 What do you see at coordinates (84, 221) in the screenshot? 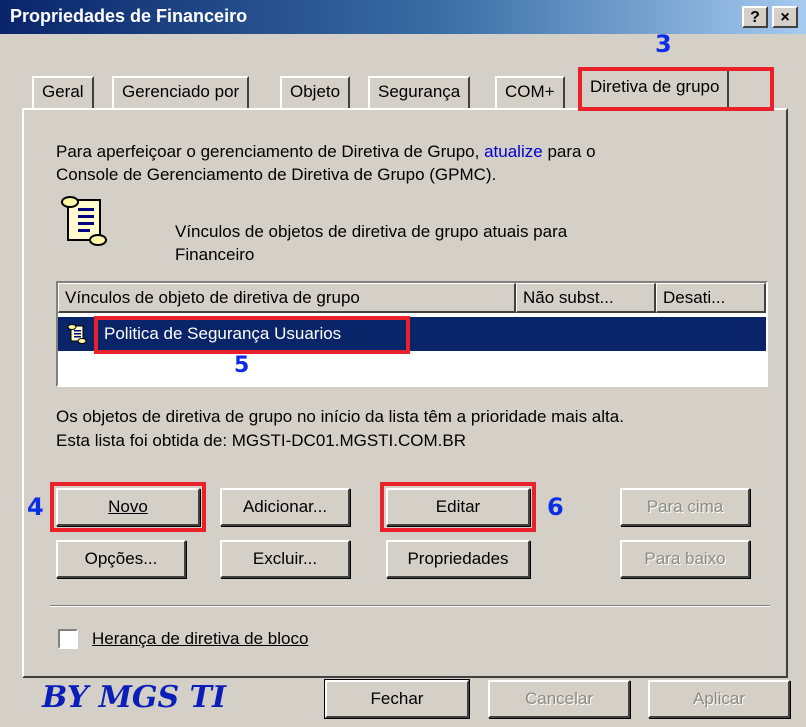
I see `scroll-icon` at bounding box center [84, 221].